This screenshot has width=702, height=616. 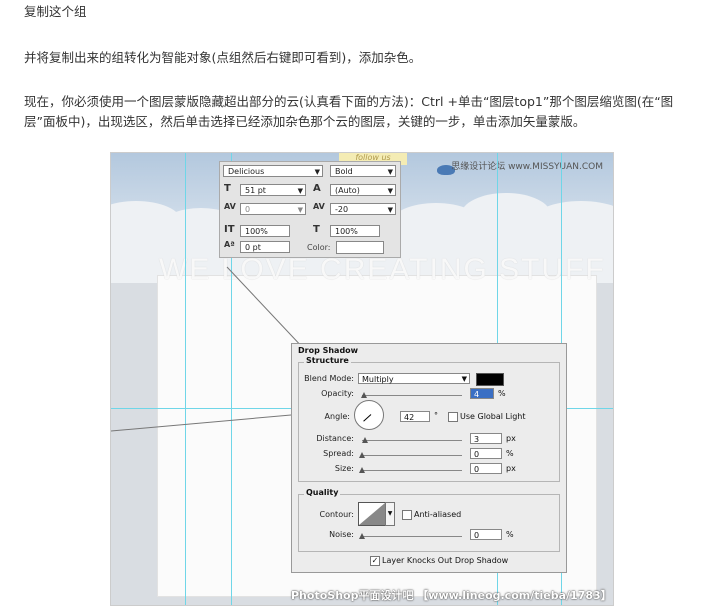 I want to click on blend-mode-value: Multiply, so click(x=378, y=379).